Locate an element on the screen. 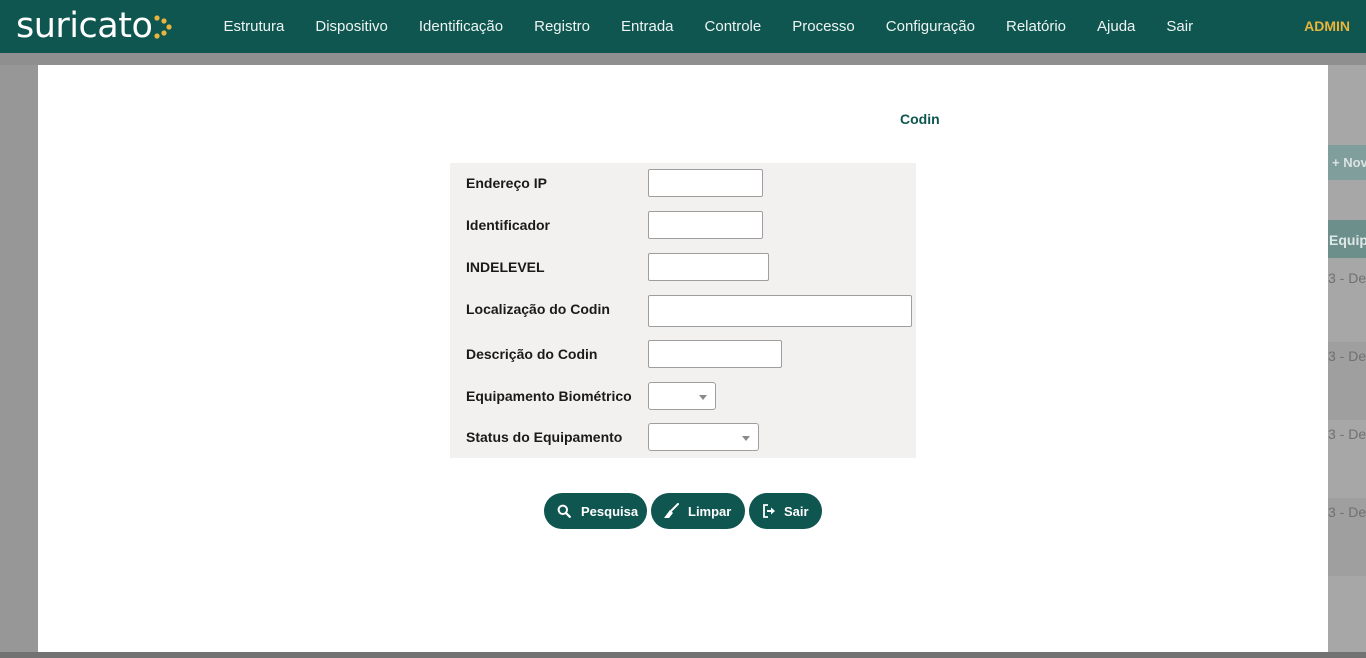  menu-item-identificacao: Identificação is located at coordinates (460, 26).